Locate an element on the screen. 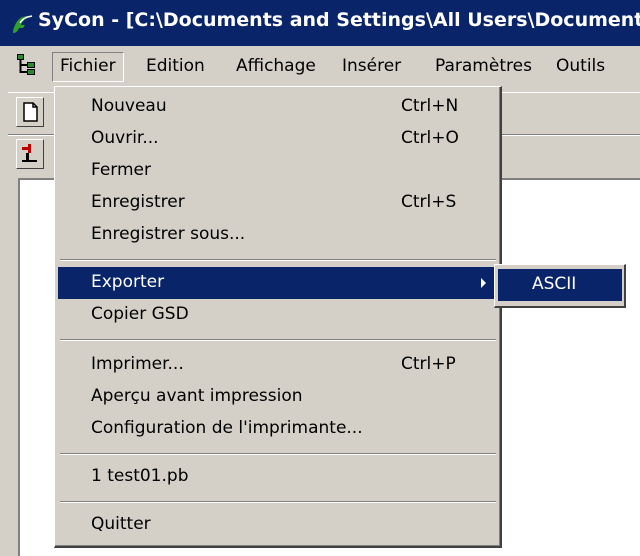  menu-item-shortcut: Ctrl+O is located at coordinates (430, 138).